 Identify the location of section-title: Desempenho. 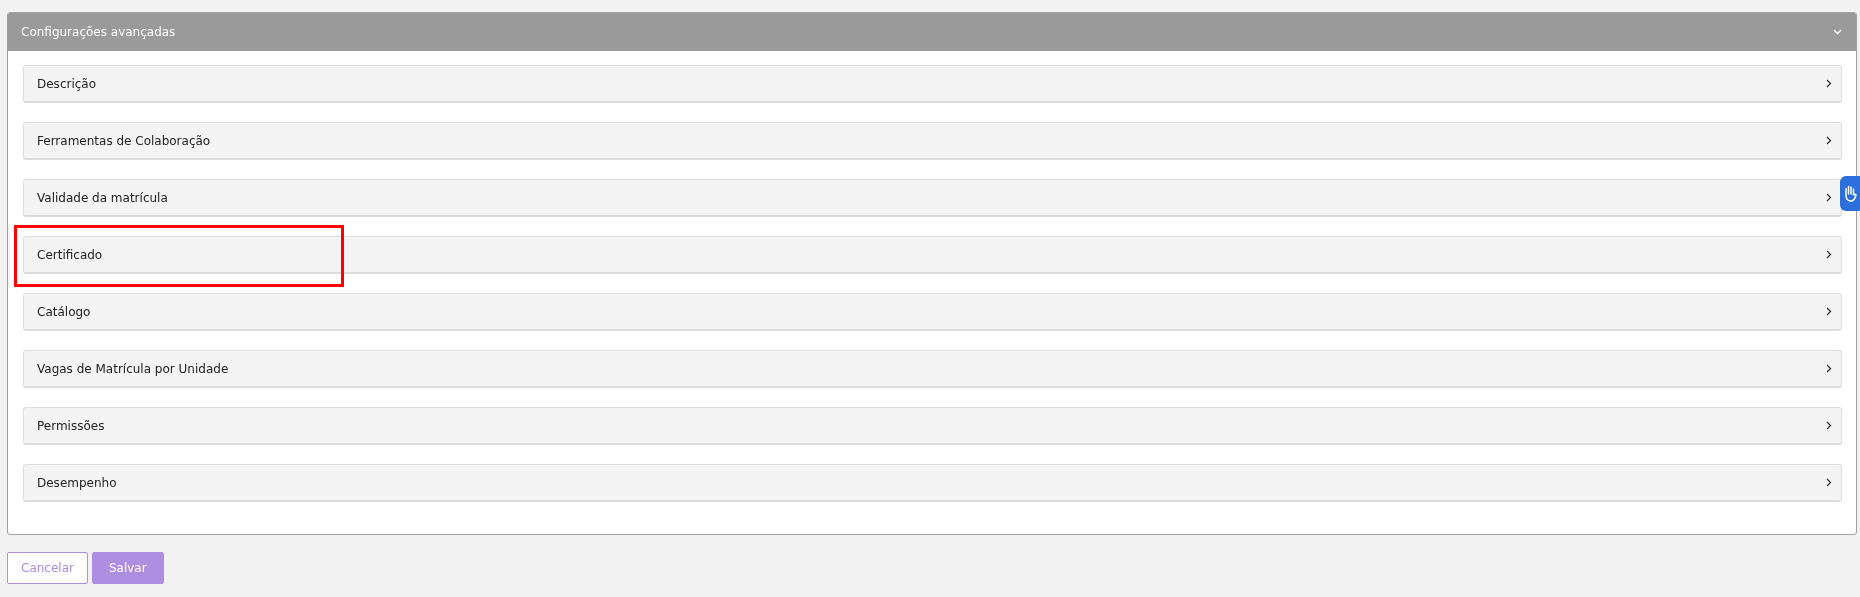
(77, 483).